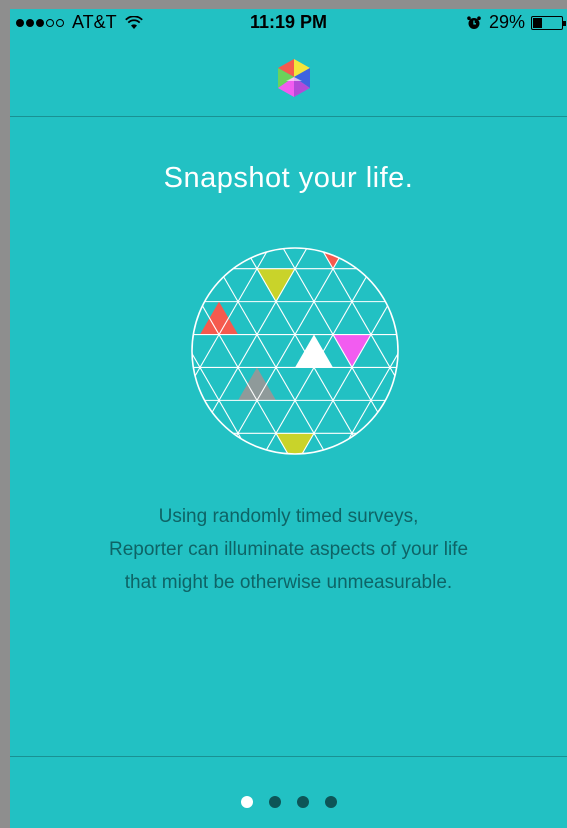 This screenshot has height=828, width=567. What do you see at coordinates (288, 582) in the screenshot?
I see `description-line: that might be otherwise unmeasurable.` at bounding box center [288, 582].